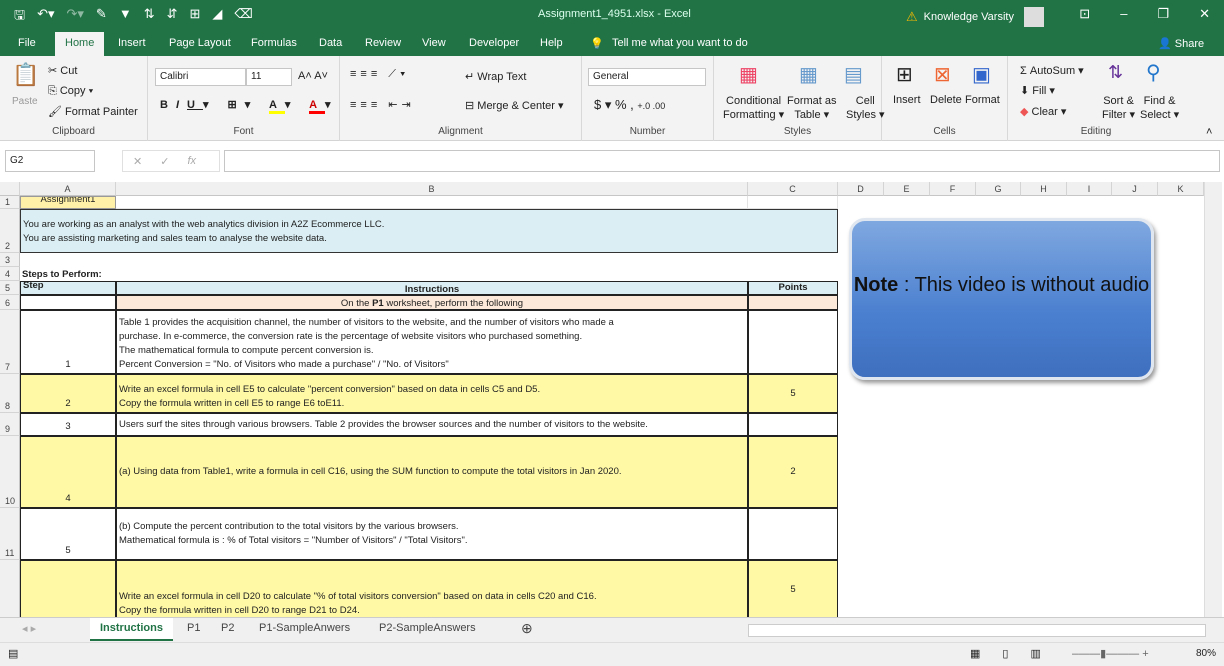 The image size is (1224, 666). What do you see at coordinates (131, 629) in the screenshot?
I see `sheet-tab-instructions: Instructions` at bounding box center [131, 629].